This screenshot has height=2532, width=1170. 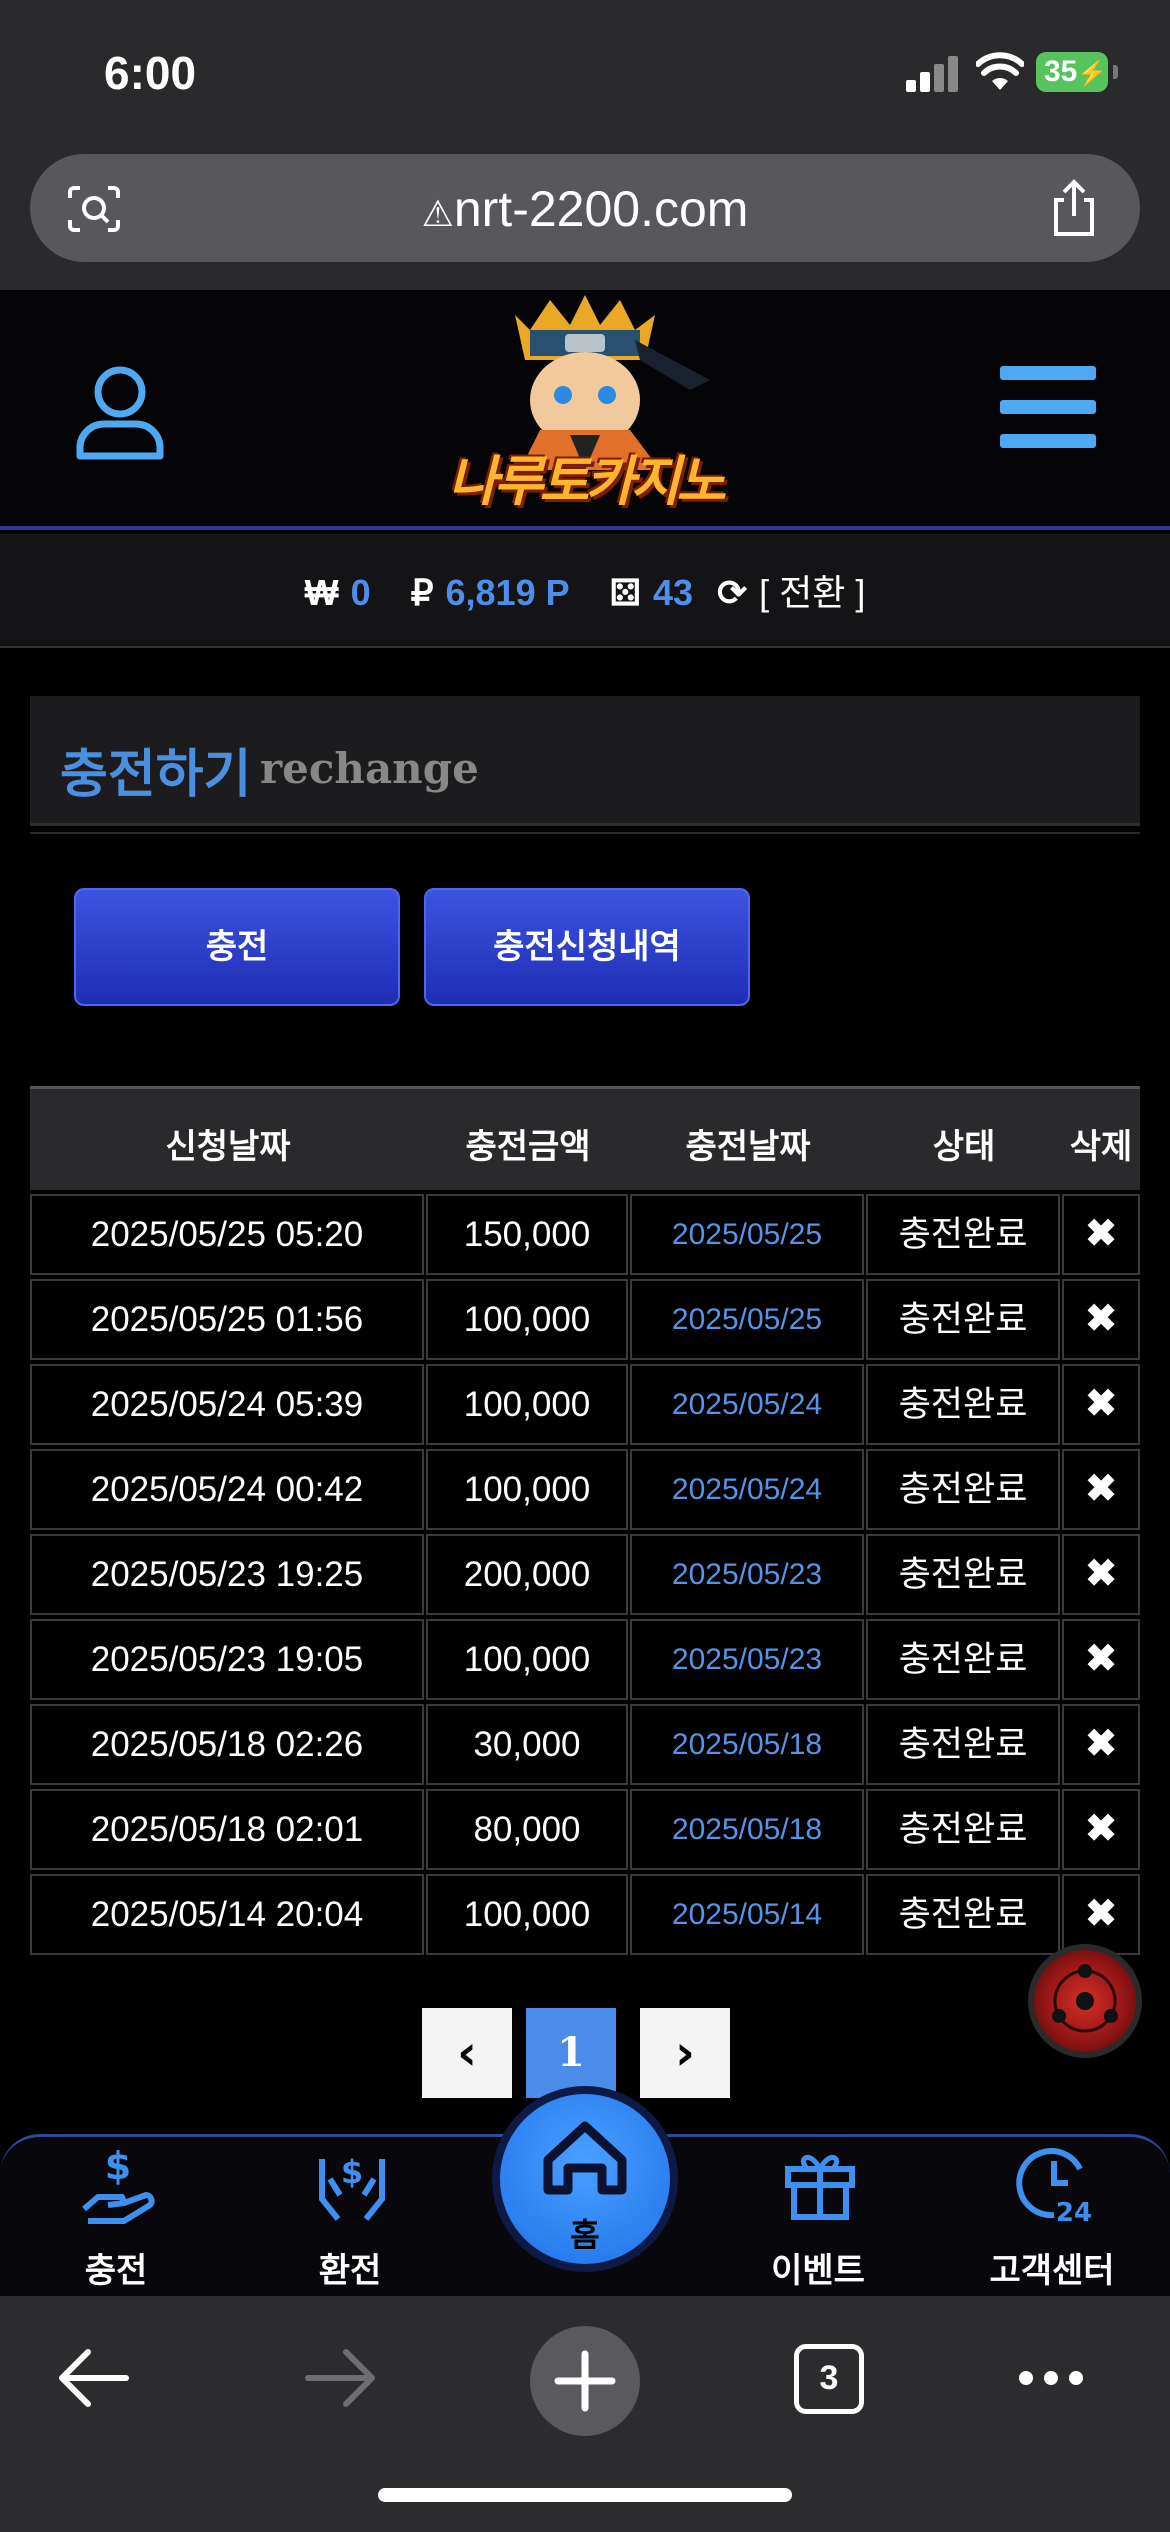 What do you see at coordinates (587, 947) in the screenshot?
I see `charge-history-button: 충전신청내역` at bounding box center [587, 947].